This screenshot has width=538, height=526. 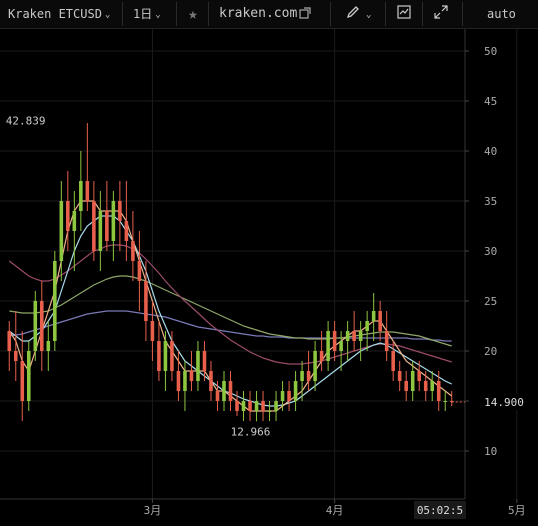 I want to click on interval-selector: 1日 ⌄, so click(x=147, y=14).